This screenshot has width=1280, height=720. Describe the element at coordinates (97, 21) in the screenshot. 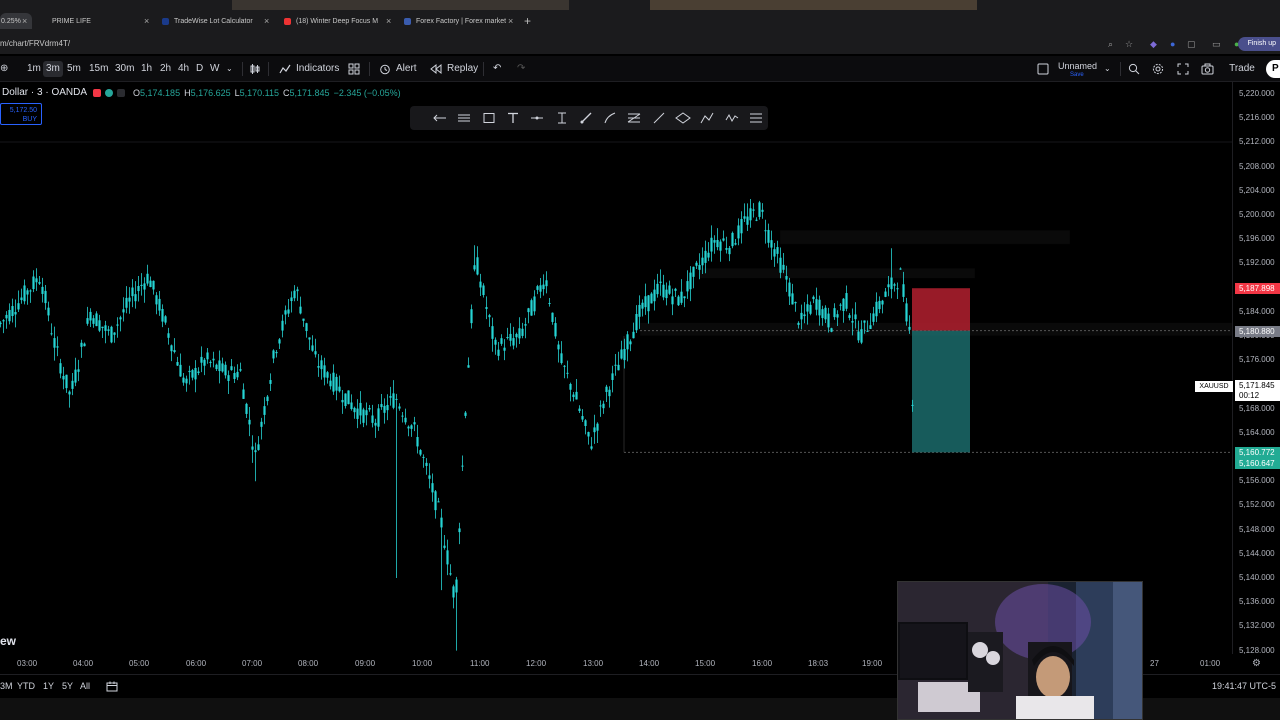

I see `browser-tab: PRIME LIFE ×` at that location.